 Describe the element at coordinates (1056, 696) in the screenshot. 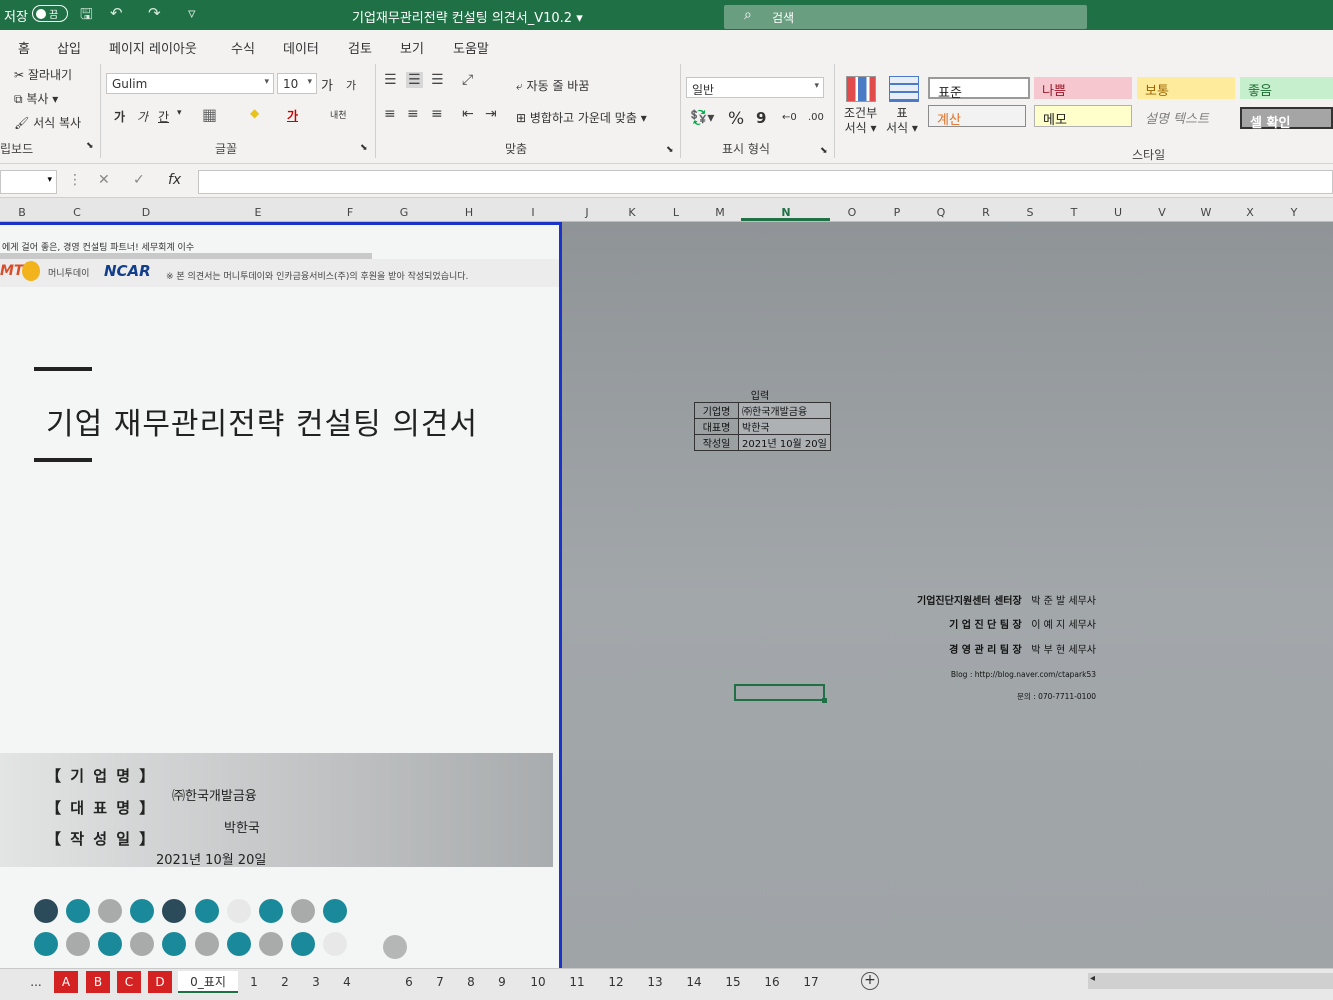

I see `phone-text: 문의 : 070-7711-0100` at that location.